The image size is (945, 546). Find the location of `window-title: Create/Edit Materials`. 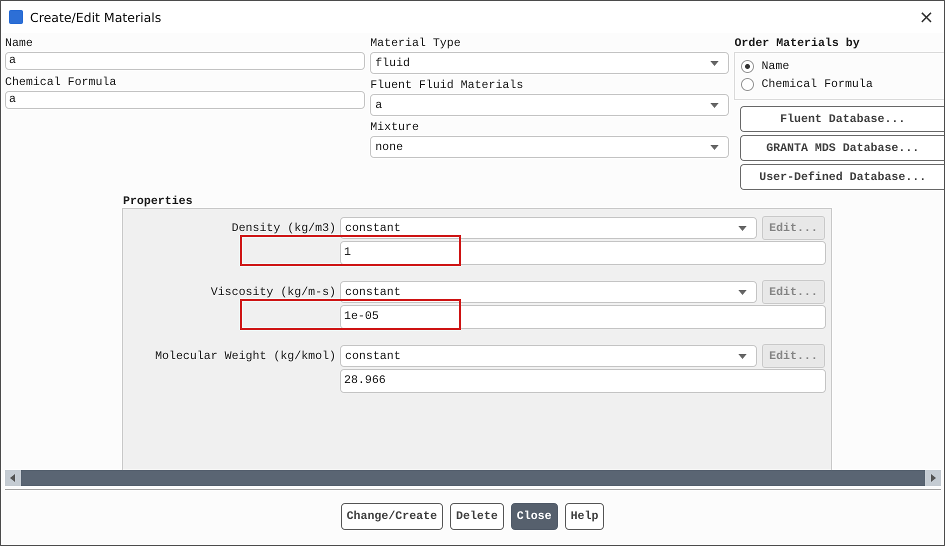

window-title: Create/Edit Materials is located at coordinates (96, 17).